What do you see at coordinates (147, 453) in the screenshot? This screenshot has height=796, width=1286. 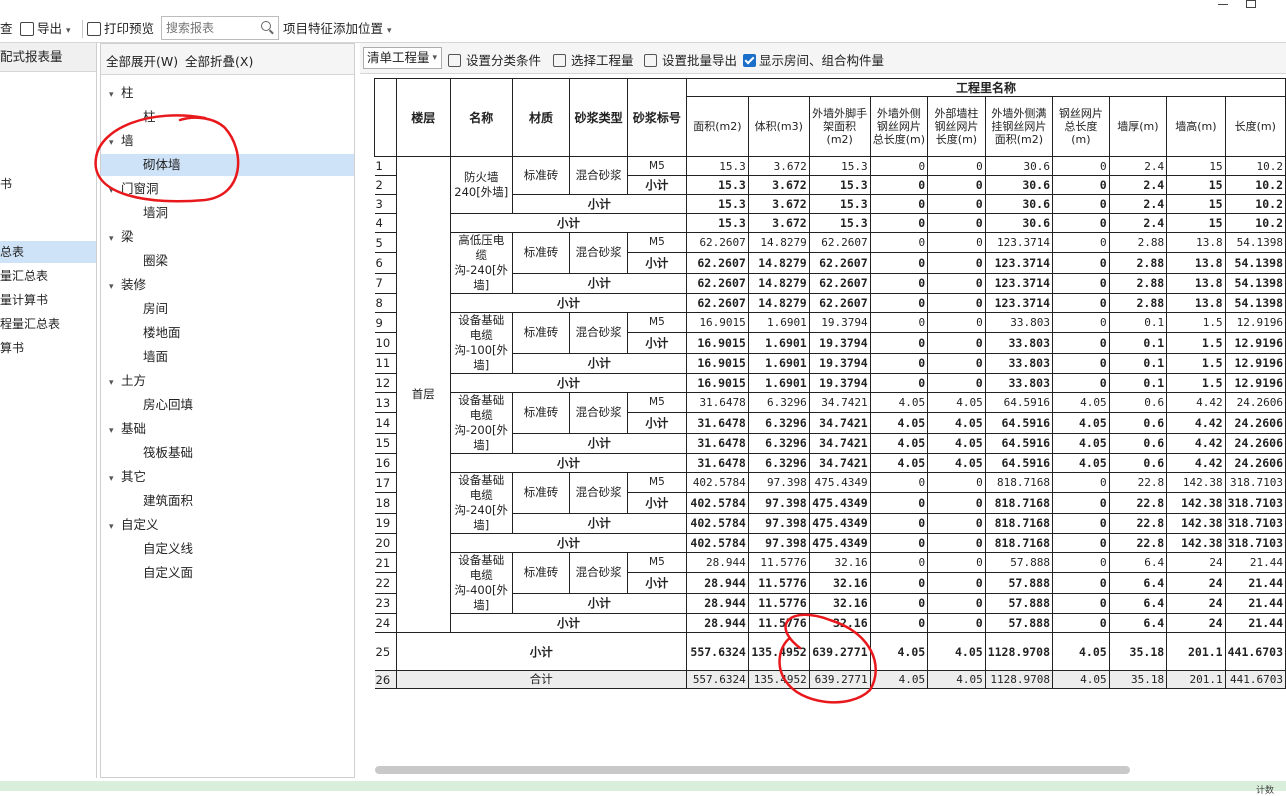 I see `tree-item: 筏板基础` at bounding box center [147, 453].